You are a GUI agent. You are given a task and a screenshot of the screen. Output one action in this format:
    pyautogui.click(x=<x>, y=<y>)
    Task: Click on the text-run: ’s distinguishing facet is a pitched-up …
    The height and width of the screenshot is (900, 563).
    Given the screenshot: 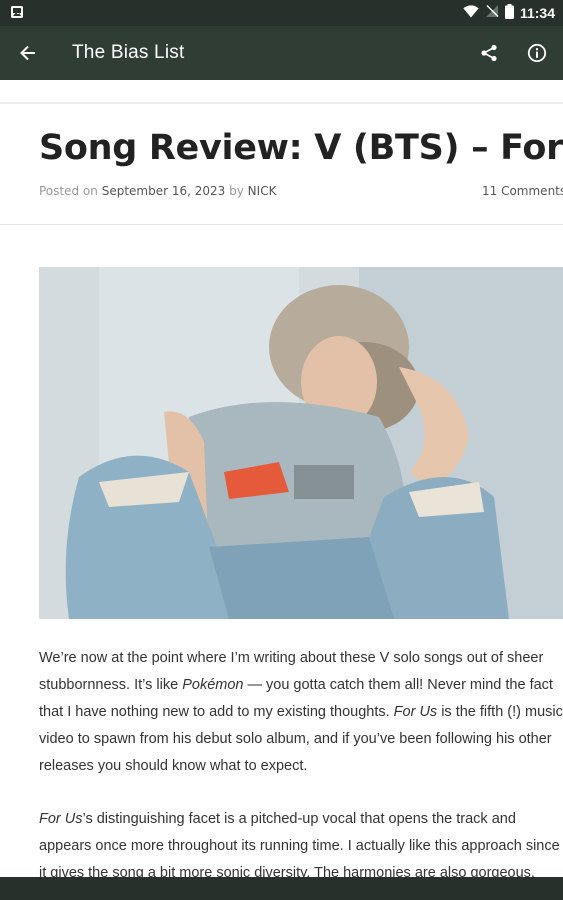 What is the action you would take?
    pyautogui.click(x=299, y=819)
    